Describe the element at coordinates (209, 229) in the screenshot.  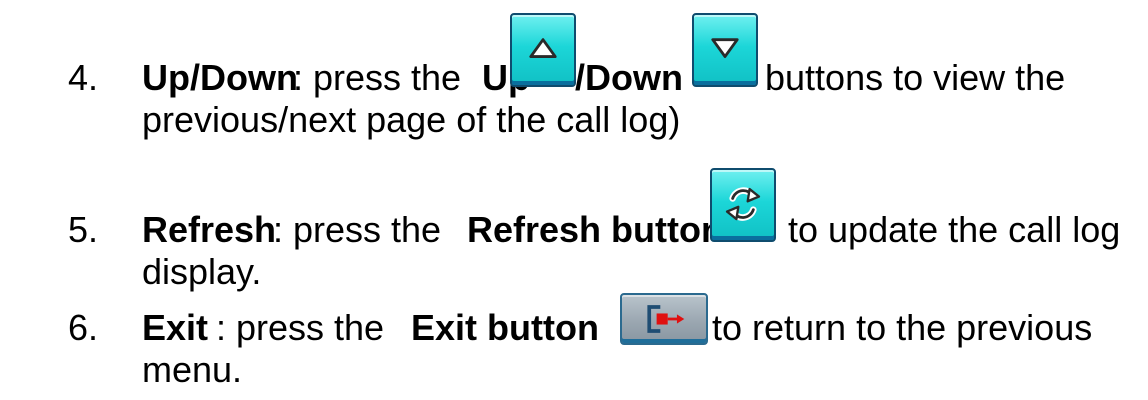
I see `item-5-title: Refresh` at that location.